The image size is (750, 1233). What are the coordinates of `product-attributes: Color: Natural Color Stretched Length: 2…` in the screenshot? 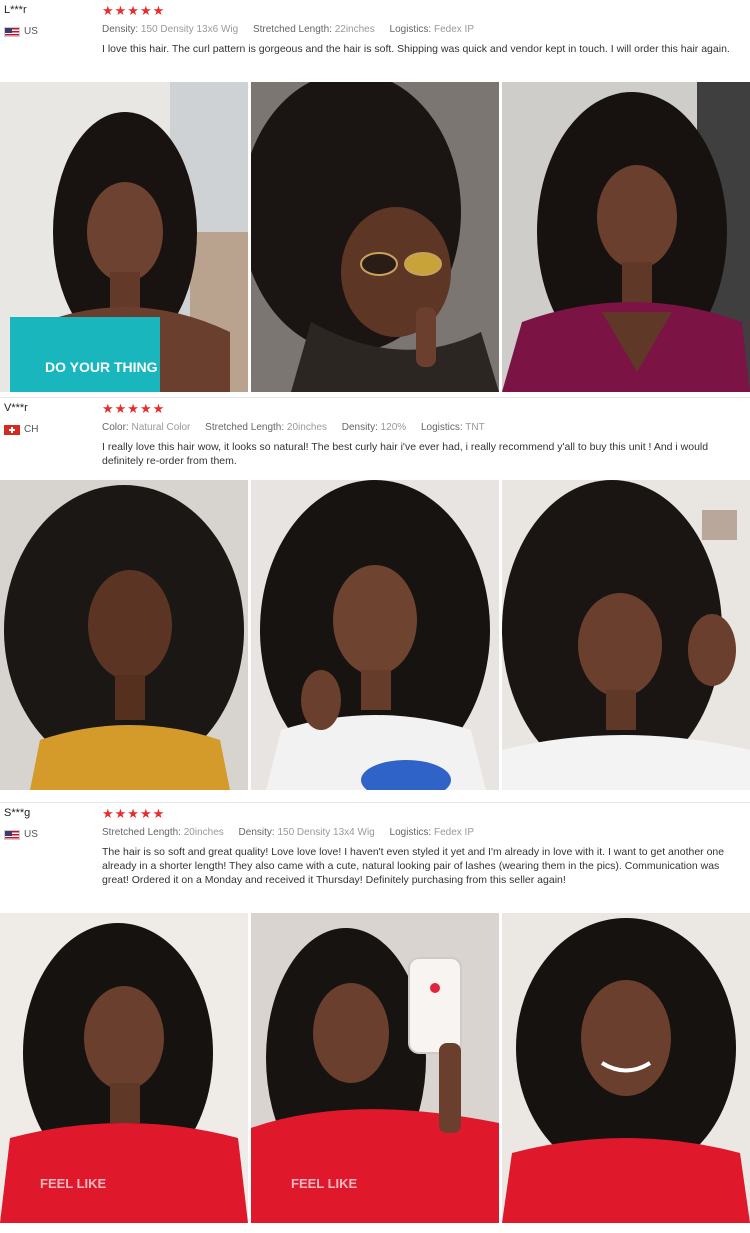 It's located at (420, 428).